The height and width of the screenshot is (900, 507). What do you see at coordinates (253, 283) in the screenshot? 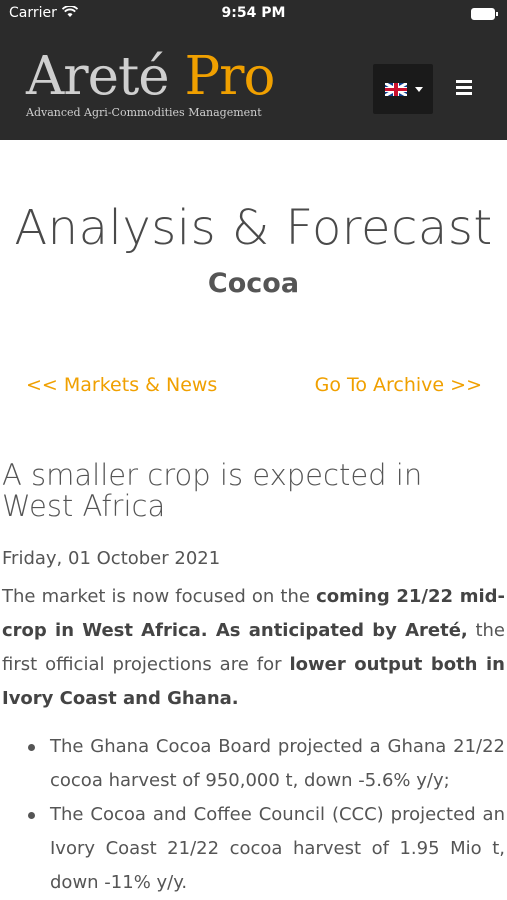
I see `page-subtitle: Cocoa` at bounding box center [253, 283].